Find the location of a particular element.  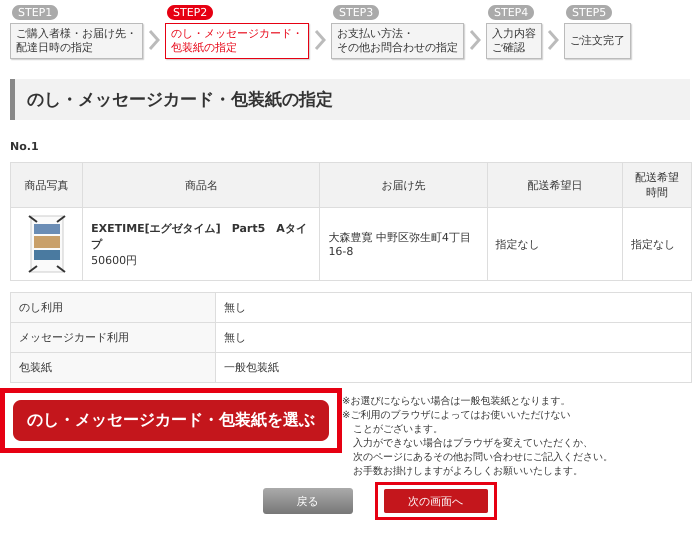

note-text: ※お選びにならない場合は一般包装紙となります。 is located at coordinates (457, 402).